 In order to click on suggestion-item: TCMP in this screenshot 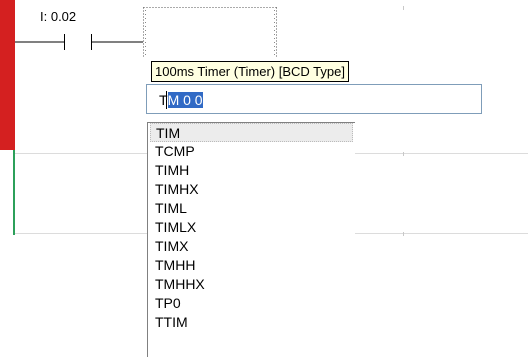, I will do `click(251, 151)`.